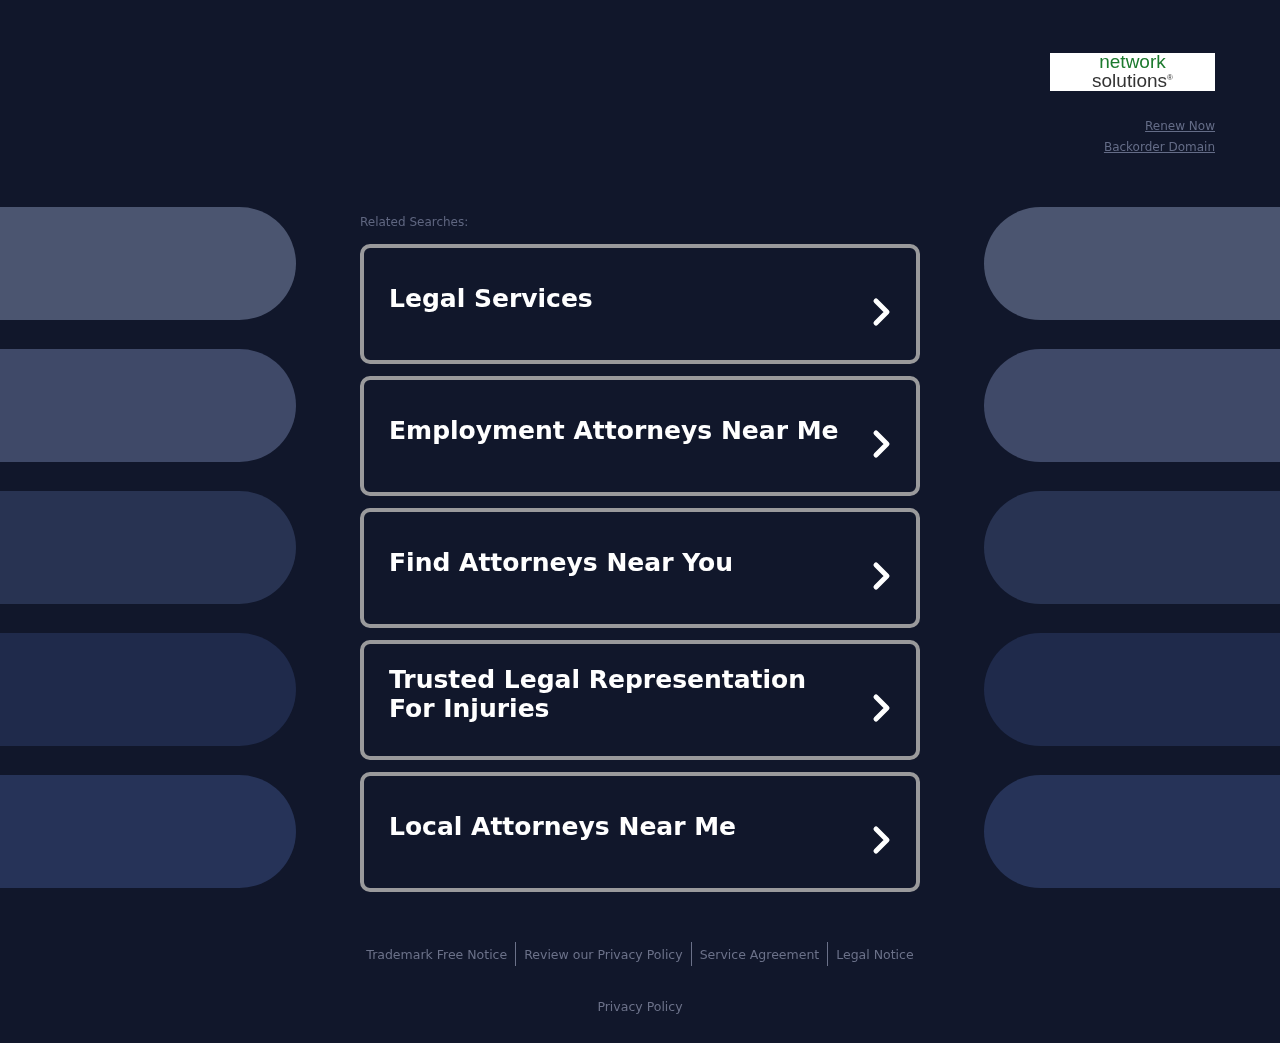 The image size is (1280, 1043). Describe the element at coordinates (640, 700) in the screenshot. I see `search-link-card: Trusted Legal Representation For Injuries` at that location.